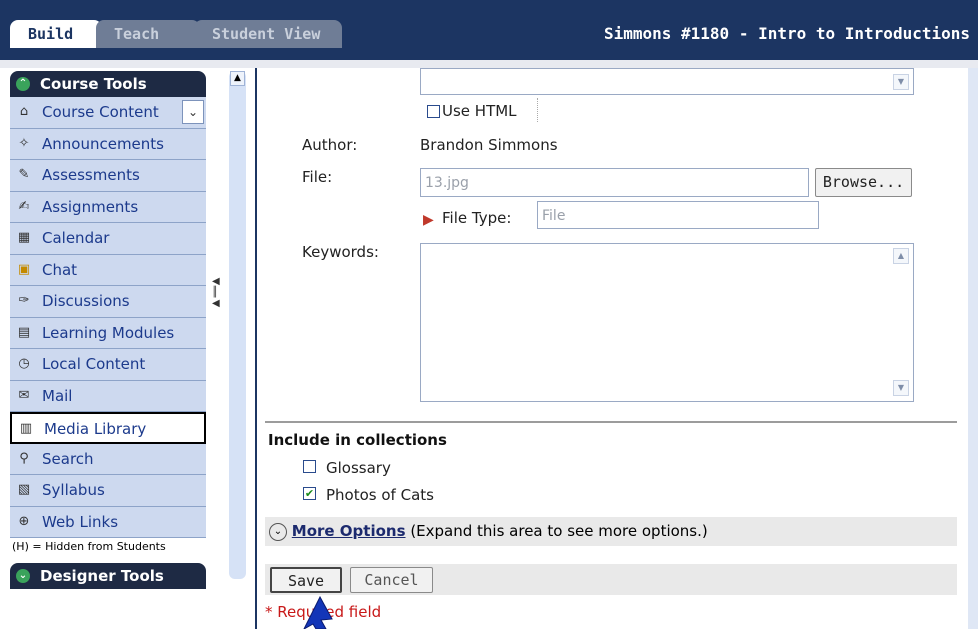  Describe the element at coordinates (309, 493) in the screenshot. I see `photos-of-cats-checkbox: ✔` at that location.